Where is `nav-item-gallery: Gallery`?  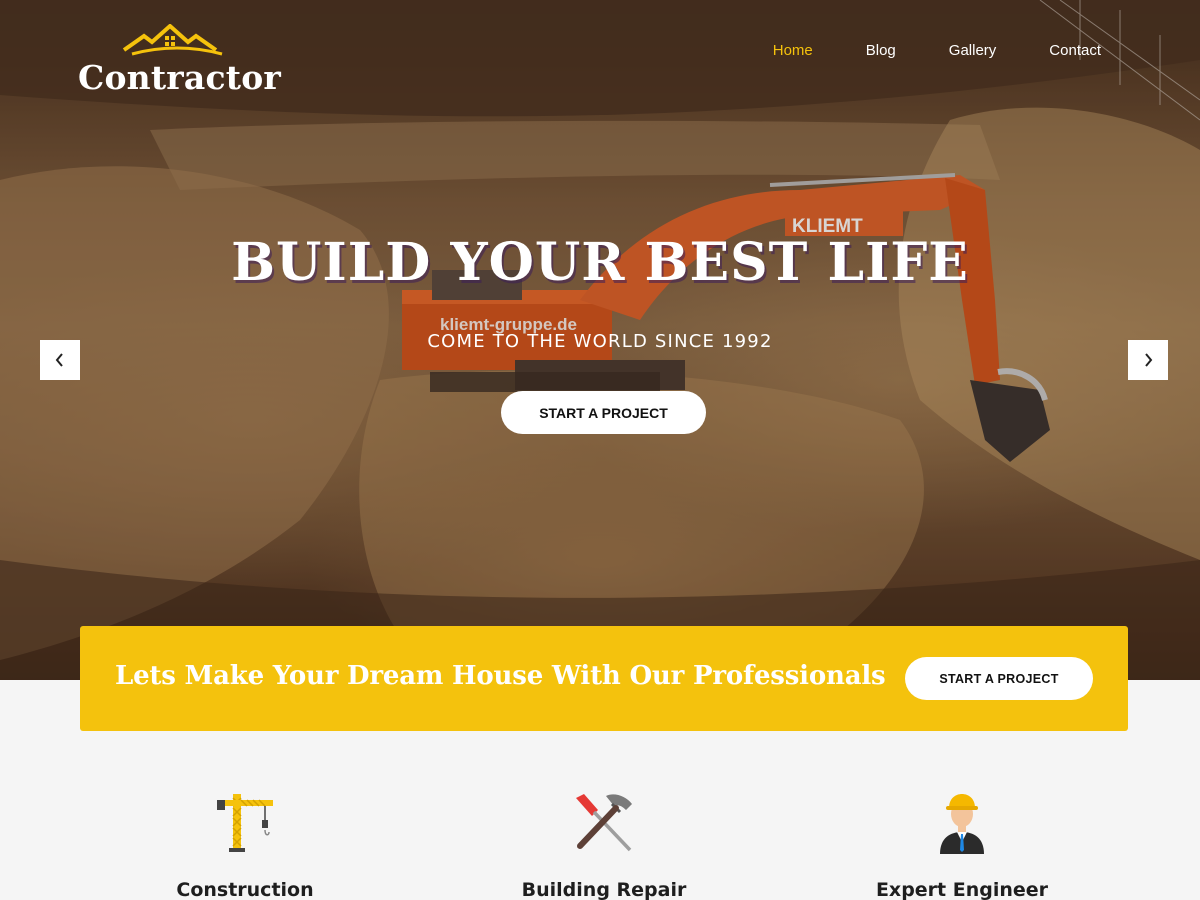 nav-item-gallery: Gallery is located at coordinates (973, 50).